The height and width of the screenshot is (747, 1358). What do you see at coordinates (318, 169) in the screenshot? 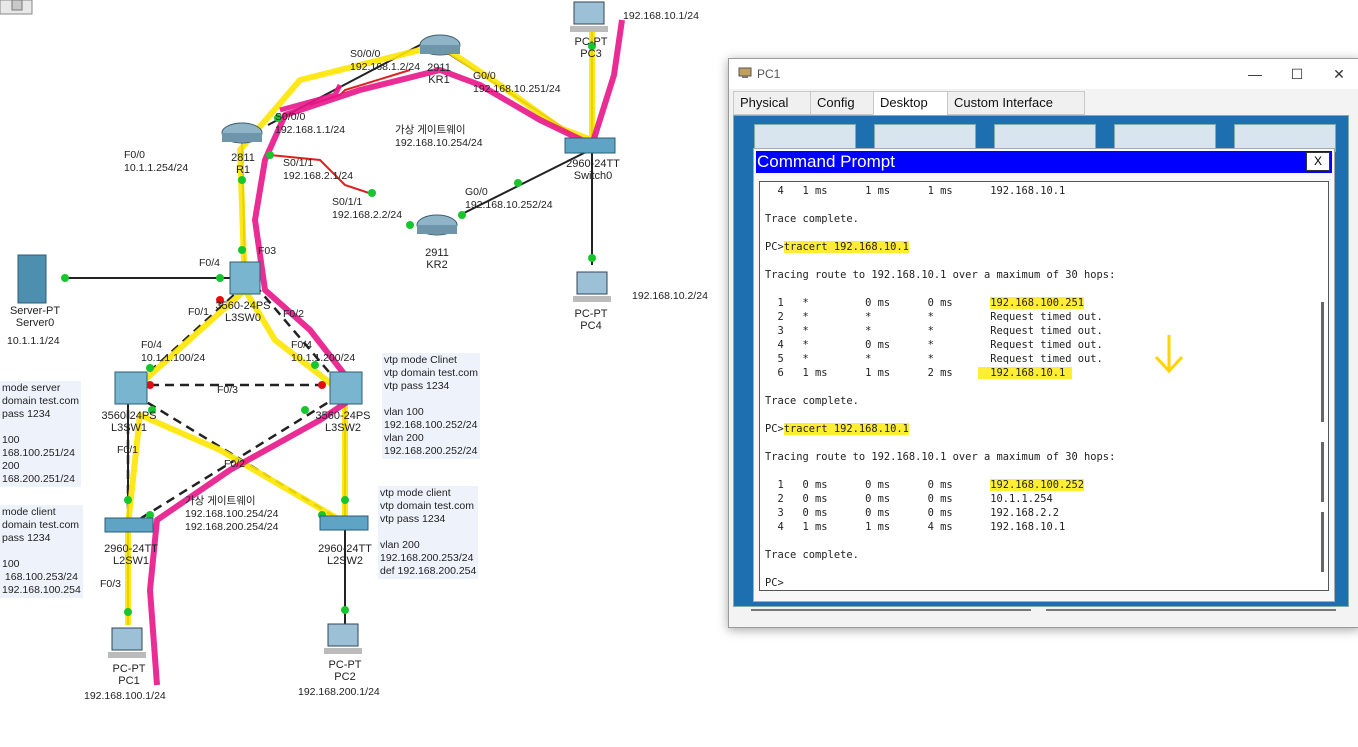
I see `r1-s011-label: S0/1/1 192.168.2.1/24` at bounding box center [318, 169].